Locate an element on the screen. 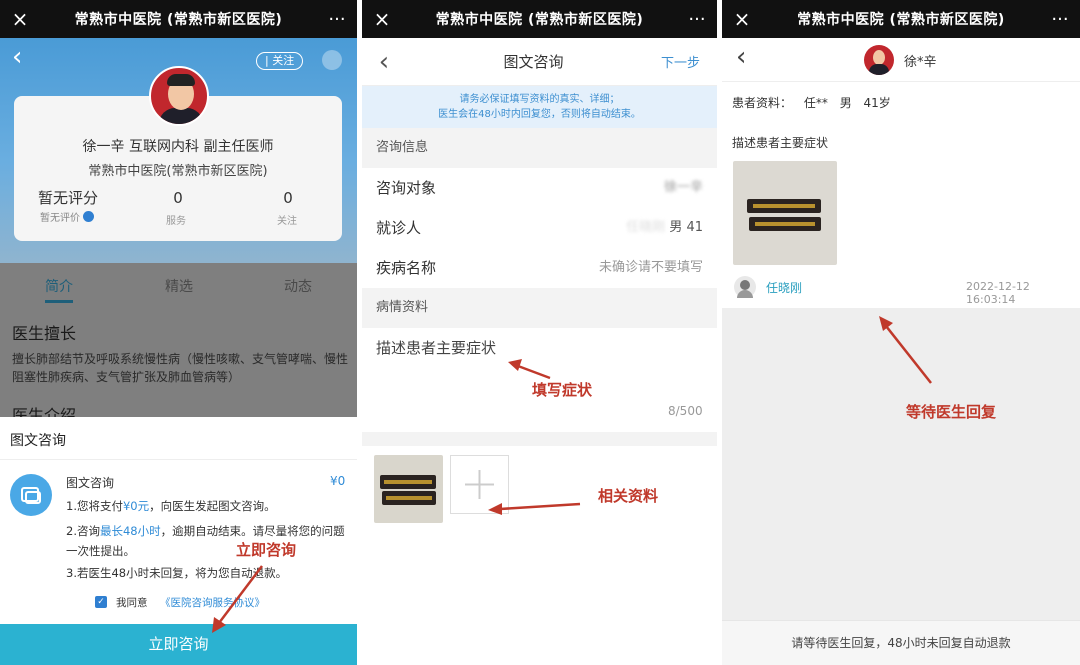 The image size is (1080, 665). user-avatar-icon is located at coordinates (745, 287).